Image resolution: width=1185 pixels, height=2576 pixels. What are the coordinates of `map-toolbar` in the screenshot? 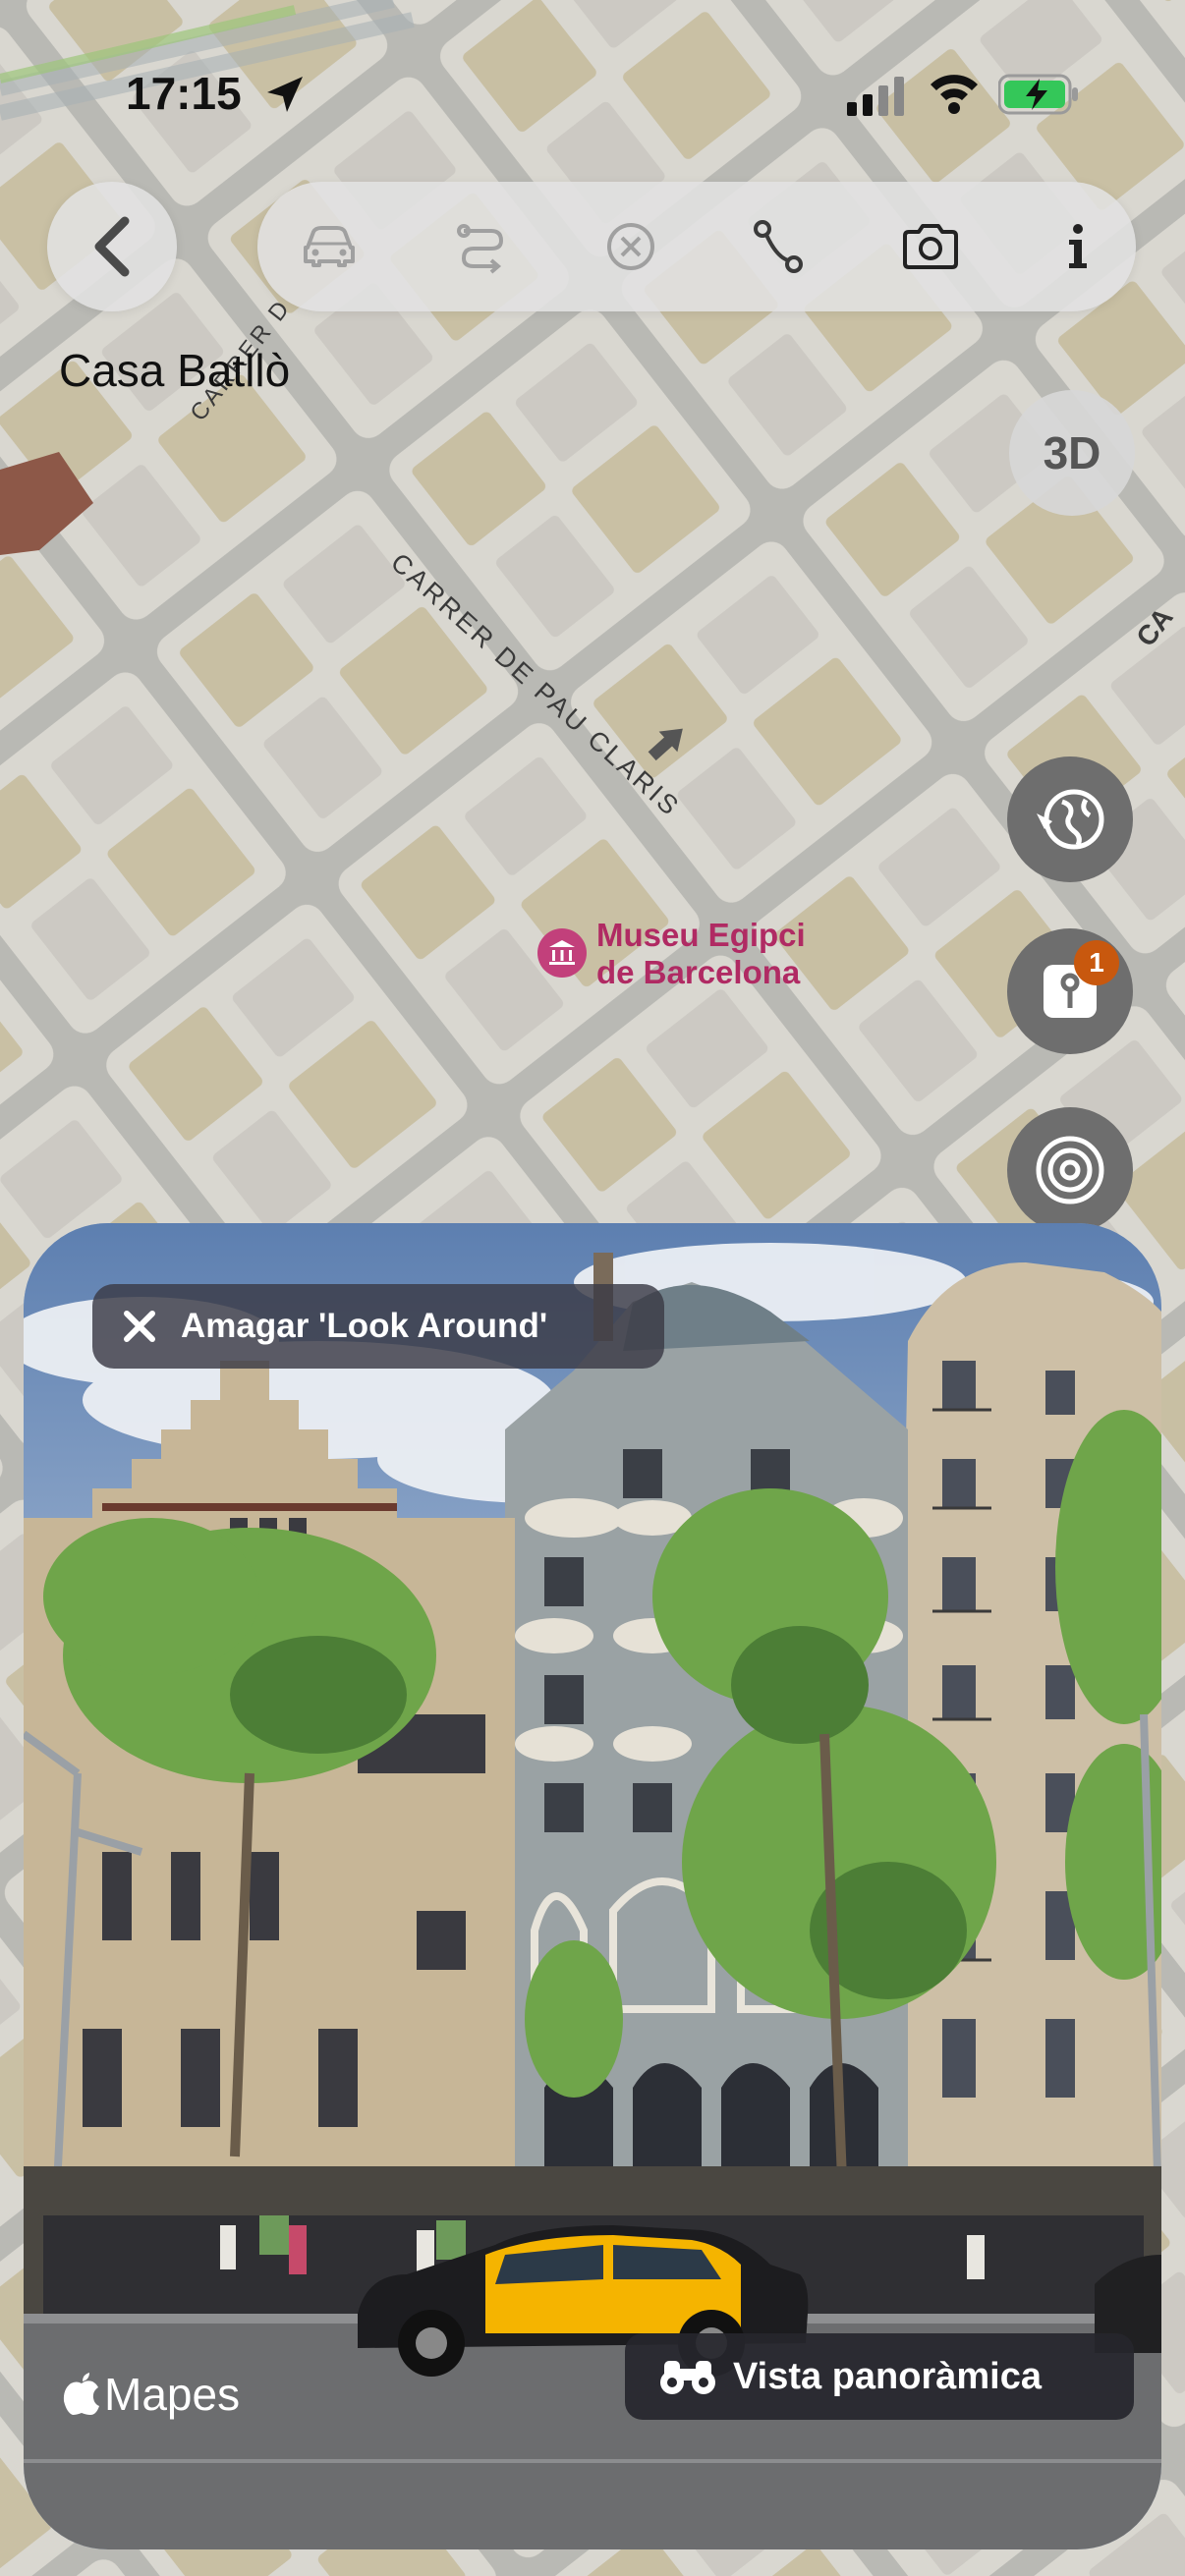 It's located at (697, 246).